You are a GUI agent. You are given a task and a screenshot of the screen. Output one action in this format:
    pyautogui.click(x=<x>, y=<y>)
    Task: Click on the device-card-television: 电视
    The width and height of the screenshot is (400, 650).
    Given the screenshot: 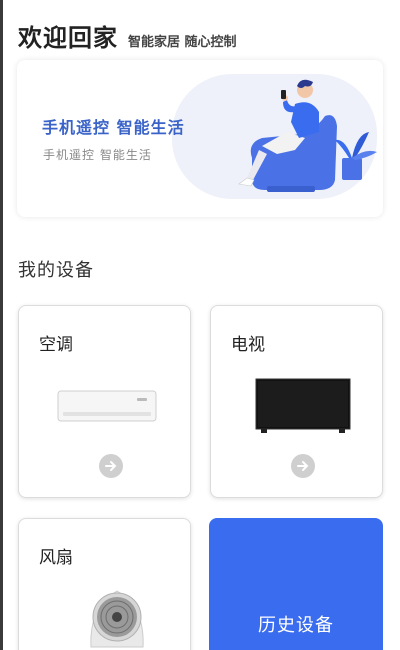 What is the action you would take?
    pyautogui.click(x=296, y=401)
    